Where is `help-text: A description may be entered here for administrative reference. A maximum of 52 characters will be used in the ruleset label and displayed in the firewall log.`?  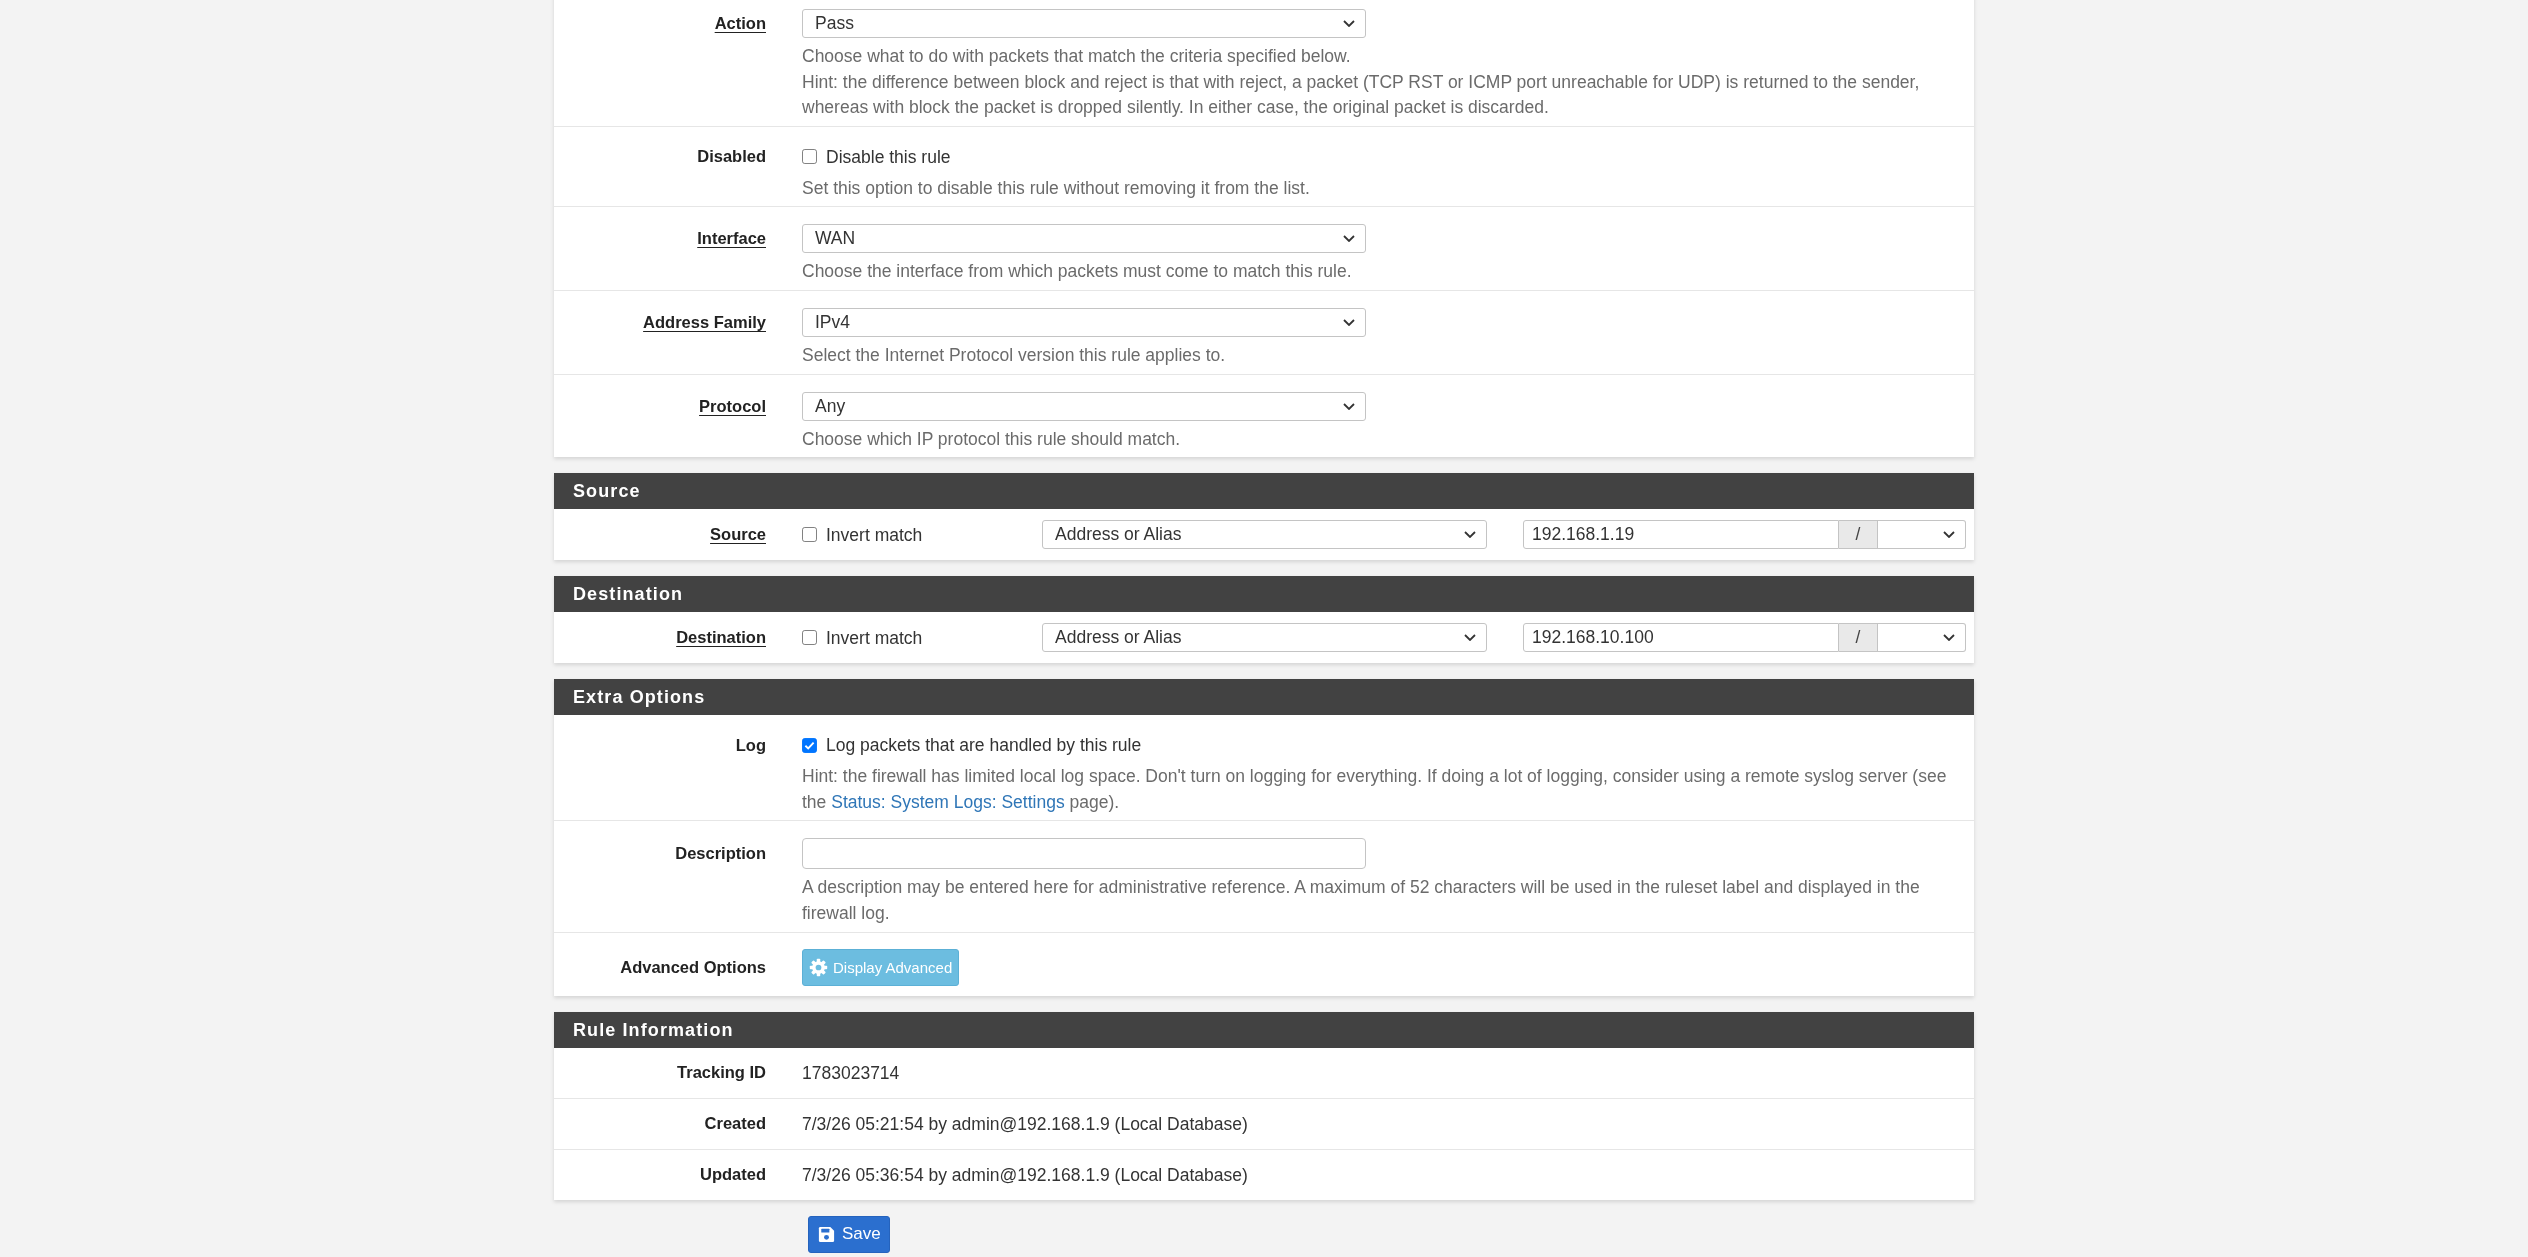
help-text: A description may be entered here for administrative reference. A maximum of 52 characters will be used in the ruleset label and displayed in the firewall log. is located at coordinates (1361, 900).